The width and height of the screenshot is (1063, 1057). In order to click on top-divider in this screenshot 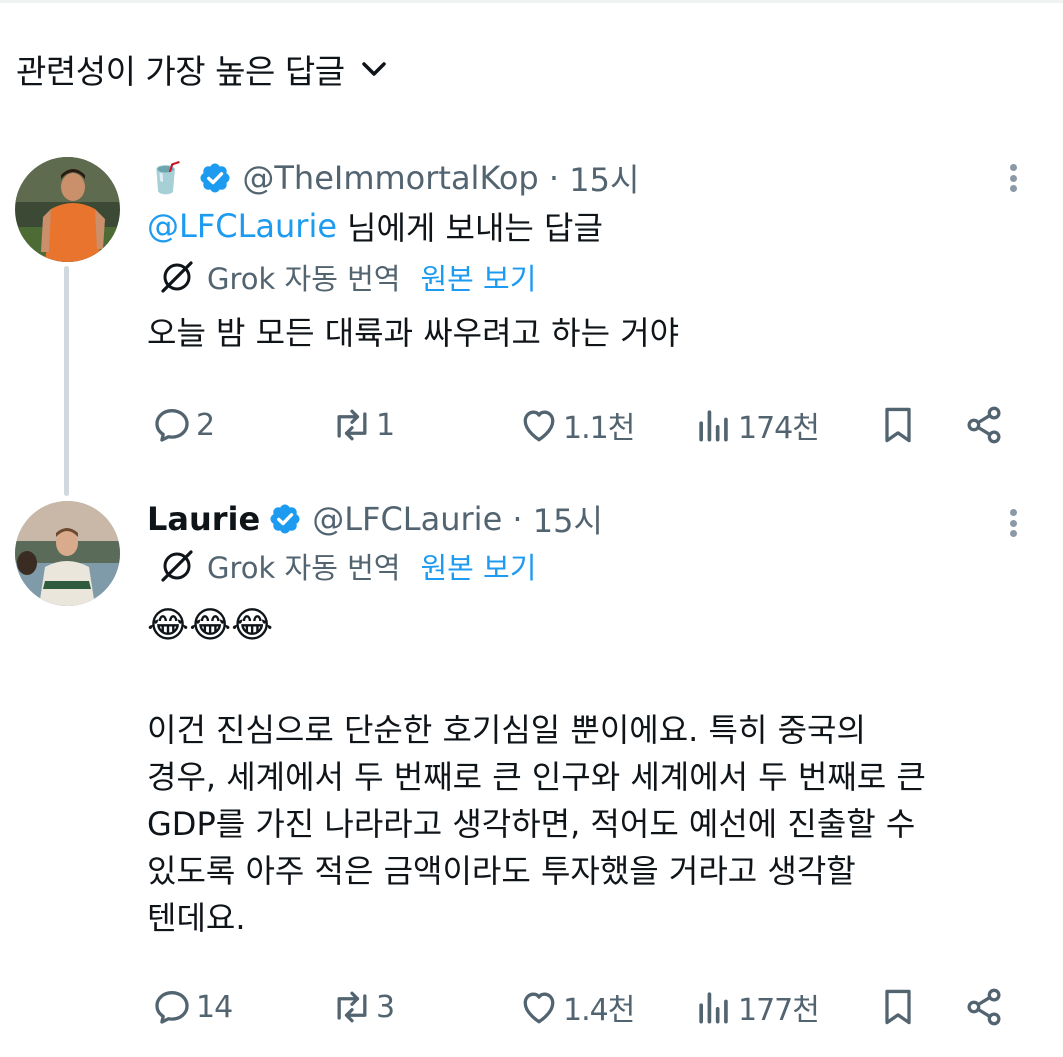, I will do `click(531, 1)`.